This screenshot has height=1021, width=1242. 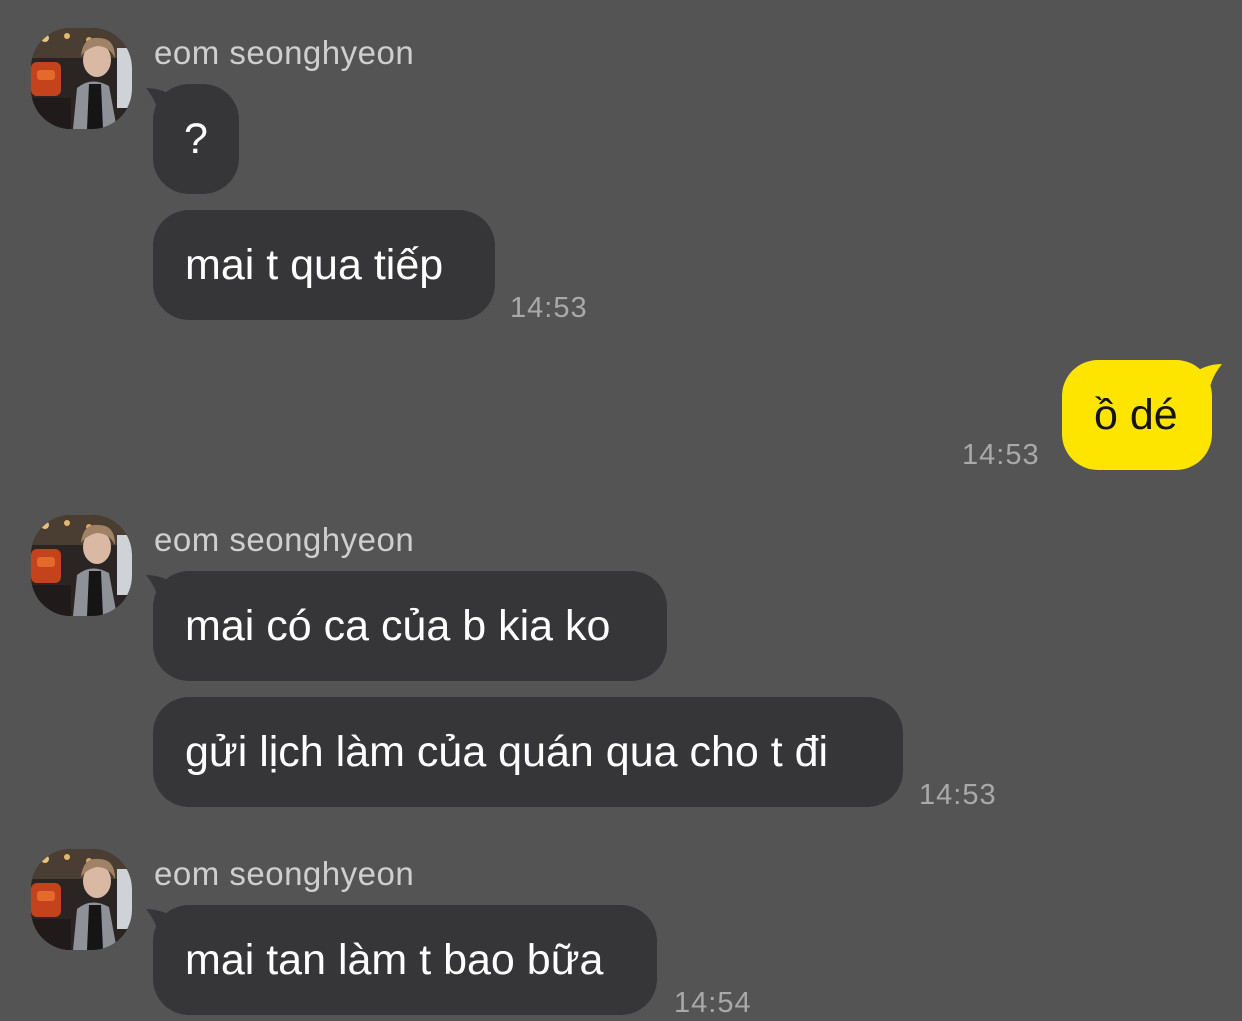 I want to click on incoming-message-bubble: ?, so click(x=196, y=139).